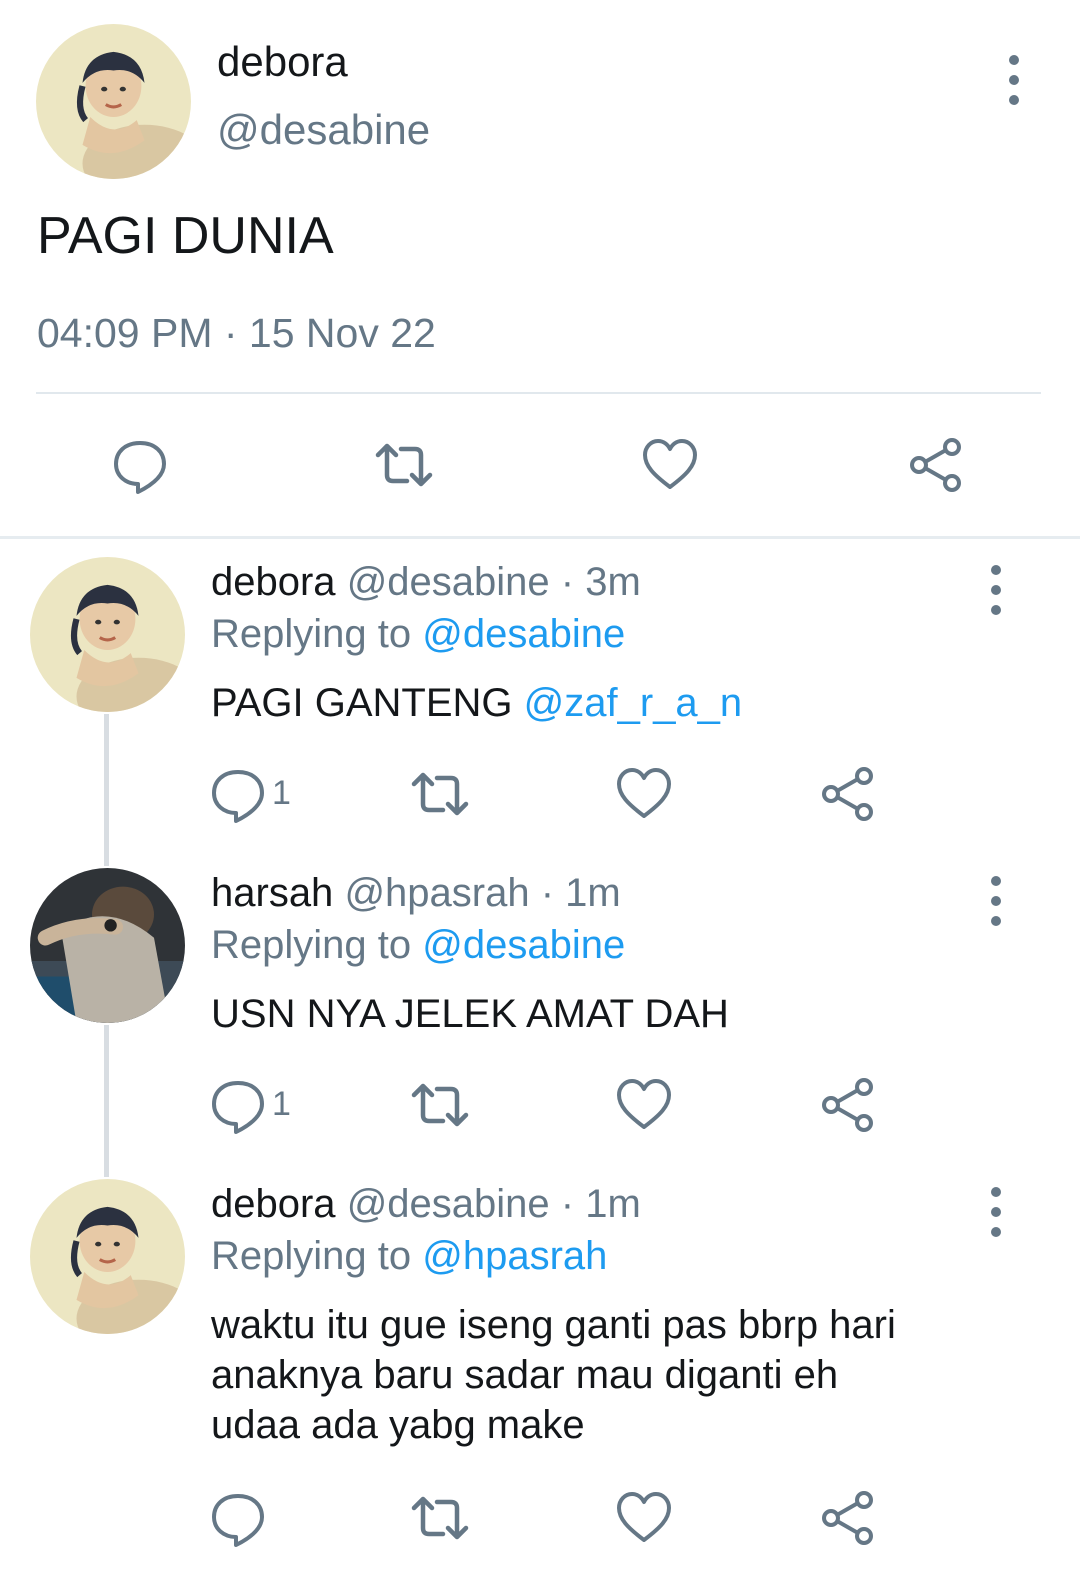  What do you see at coordinates (272, 893) in the screenshot?
I see `author-name: harsah` at bounding box center [272, 893].